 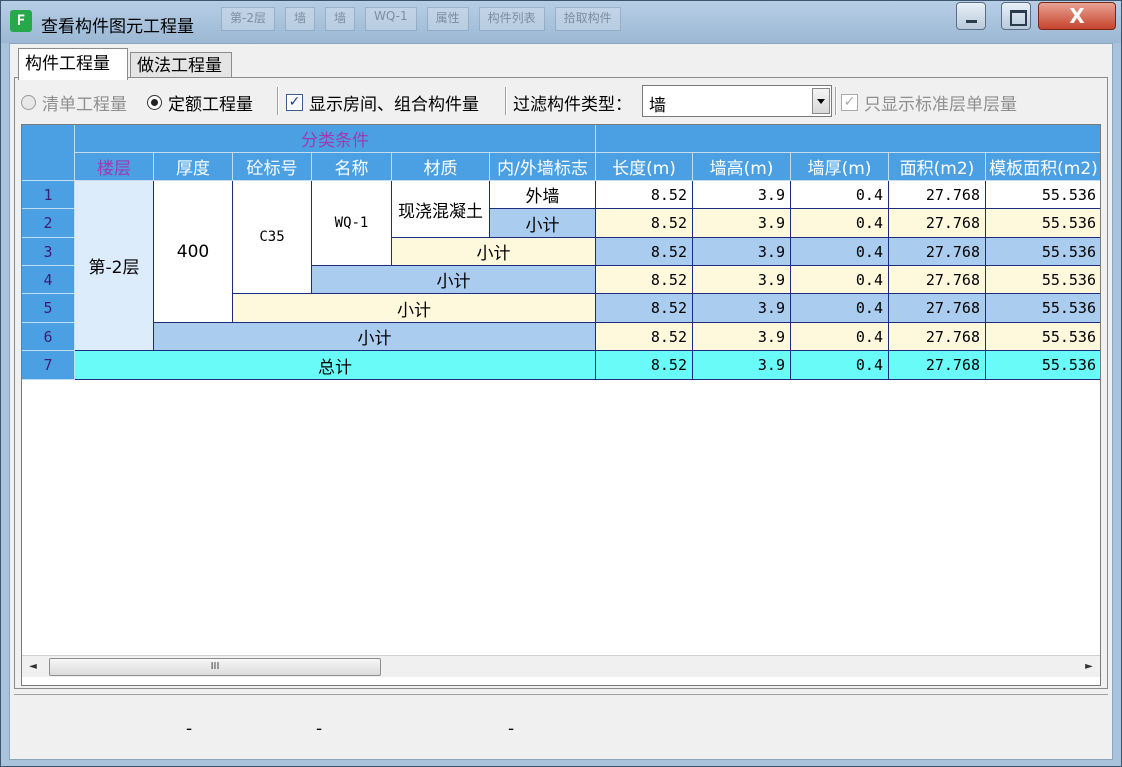 I want to click on radio-on-icon, so click(x=154, y=102).